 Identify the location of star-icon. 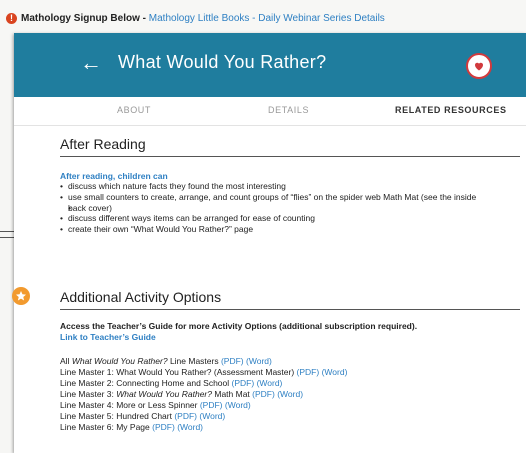
(21, 296).